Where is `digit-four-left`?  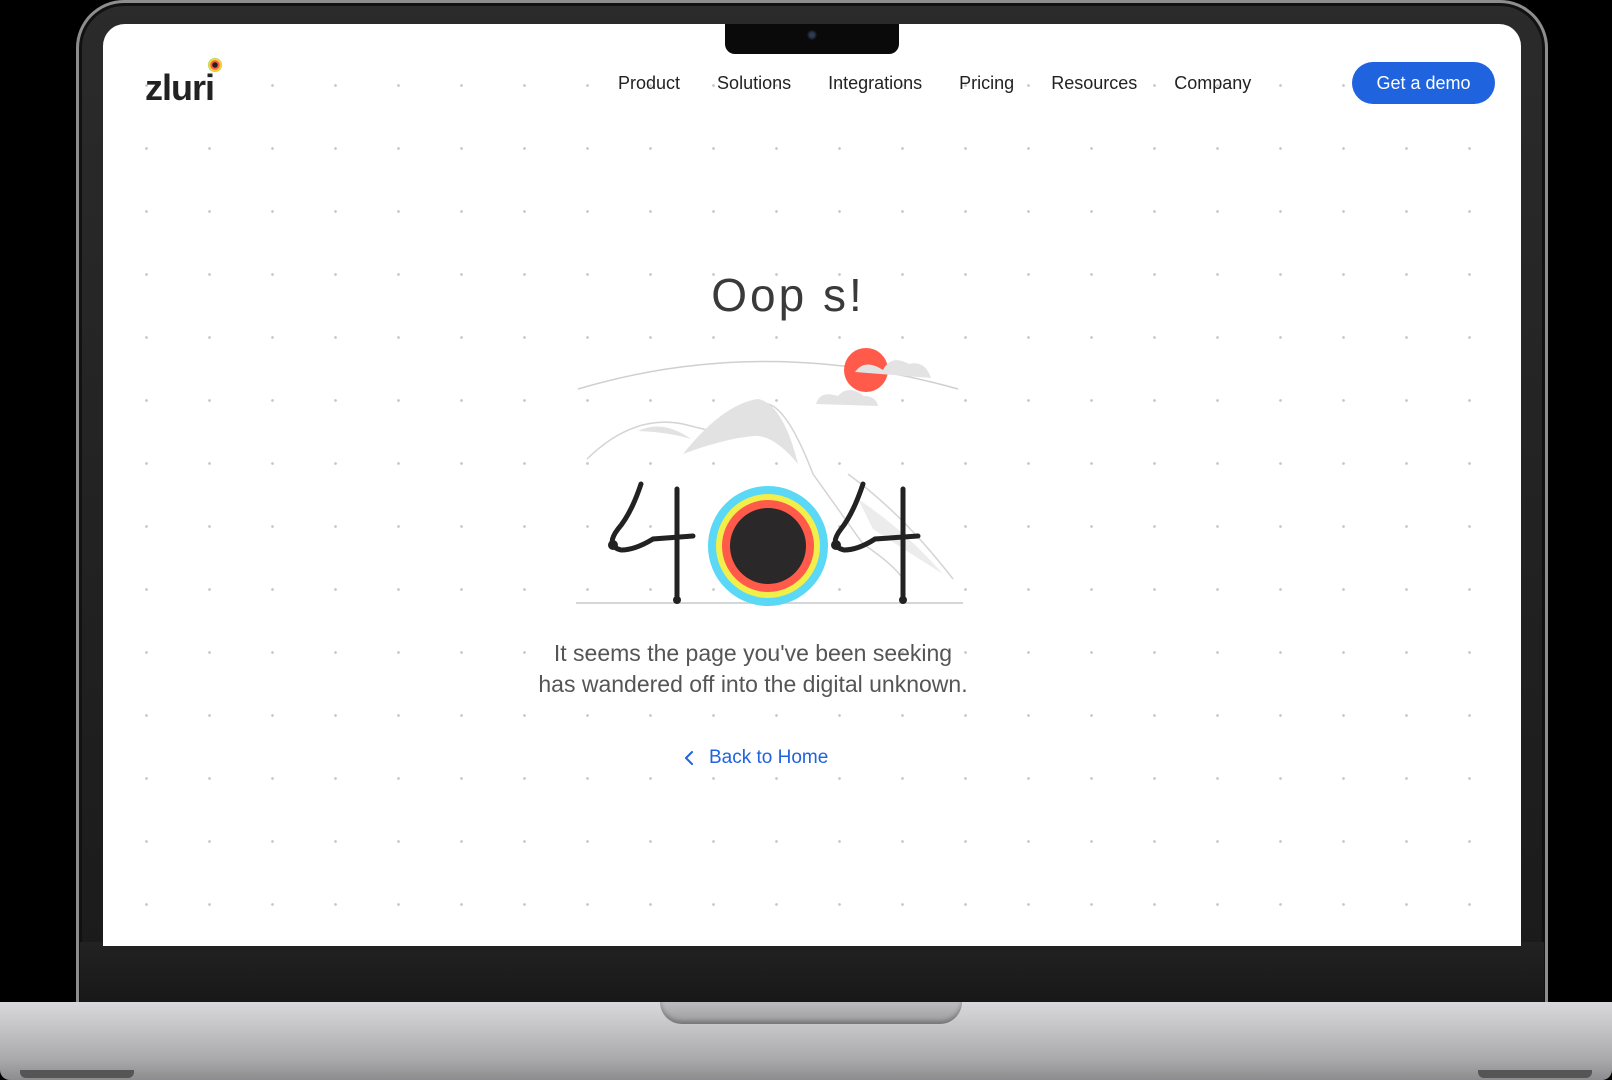 digit-four-left is located at coordinates (652, 542).